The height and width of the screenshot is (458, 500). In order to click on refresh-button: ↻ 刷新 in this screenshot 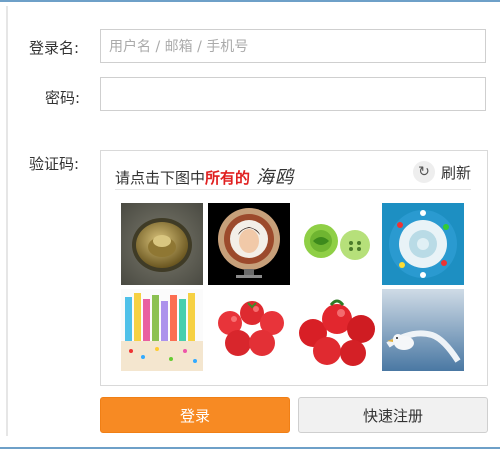, I will do `click(441, 172)`.